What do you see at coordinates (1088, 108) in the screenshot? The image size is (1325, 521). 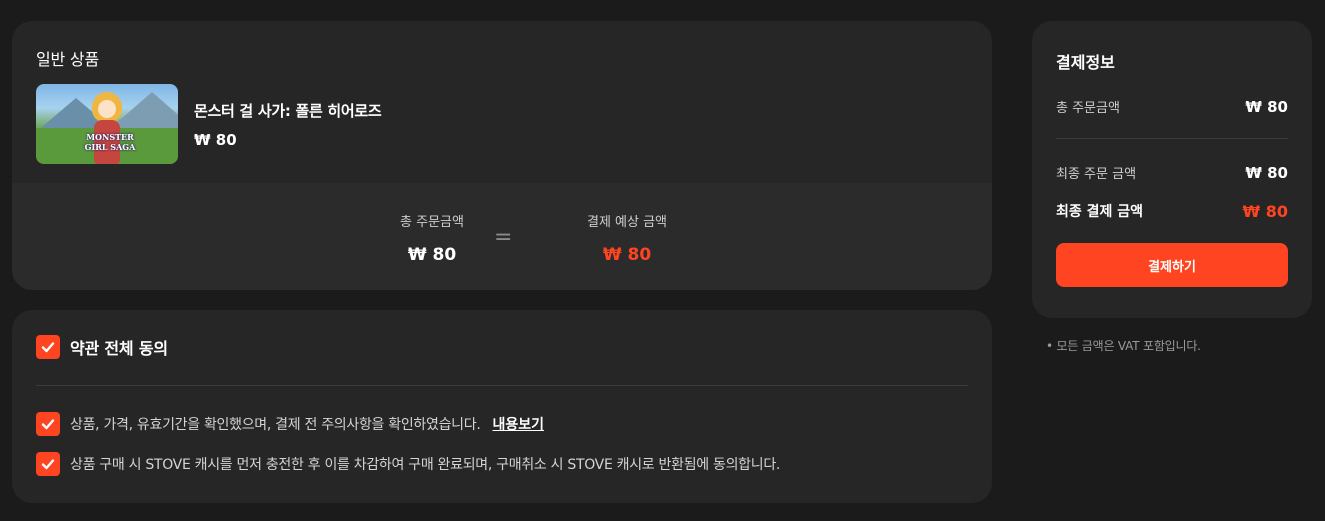 I see `payment-total-label: 총 주문금액` at bounding box center [1088, 108].